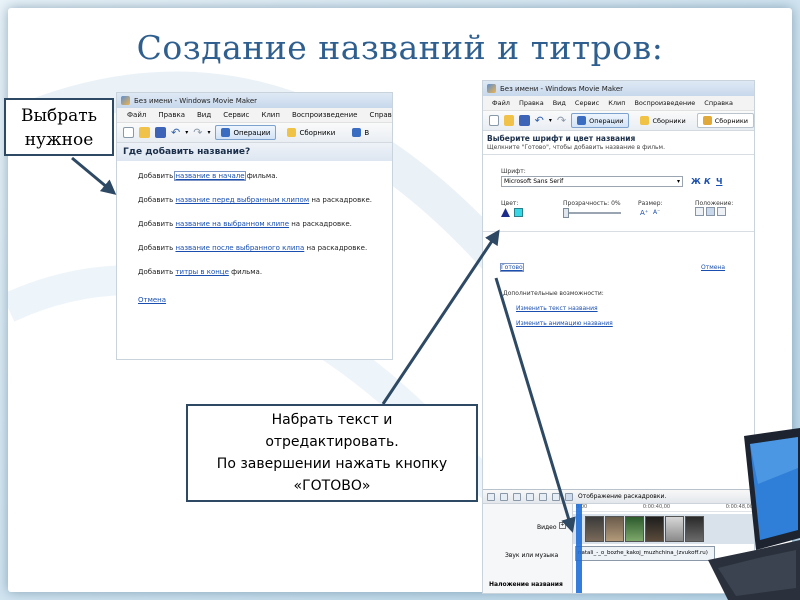  I want to click on play-icon, so click(556, 496).